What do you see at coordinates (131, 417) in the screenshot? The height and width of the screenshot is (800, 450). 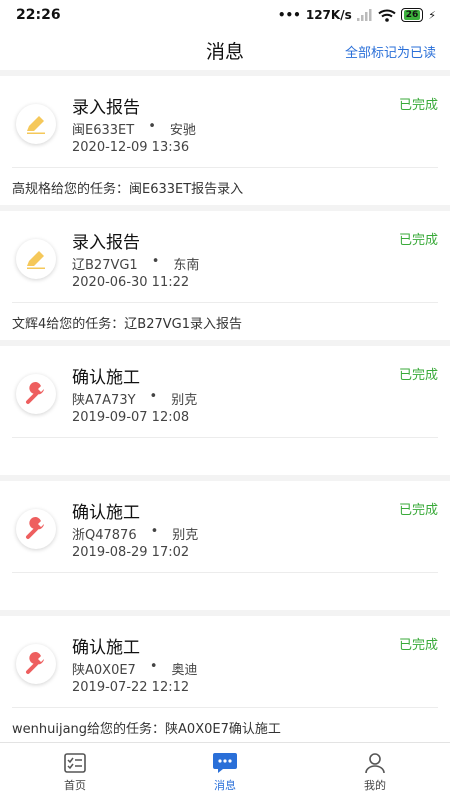 I see `message-time: 2019-09-07 12:08` at bounding box center [131, 417].